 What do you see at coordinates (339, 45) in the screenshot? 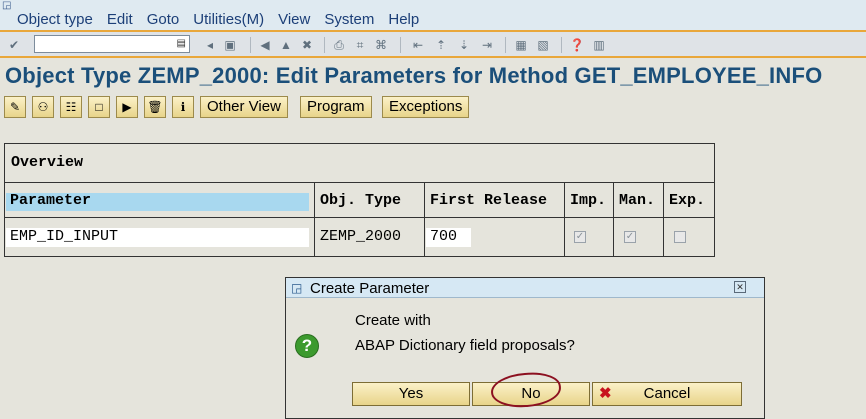
I see `print-icon: ⎙` at bounding box center [339, 45].